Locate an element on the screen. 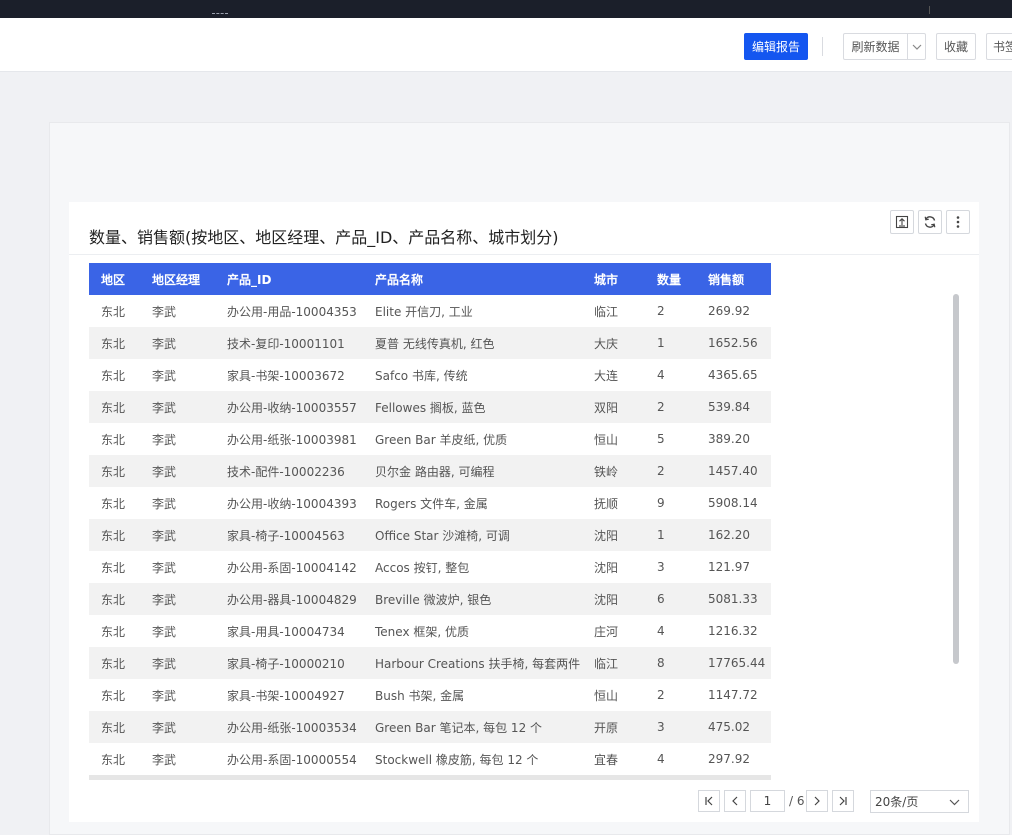  cell-city: 沈阳 is located at coordinates (606, 535).